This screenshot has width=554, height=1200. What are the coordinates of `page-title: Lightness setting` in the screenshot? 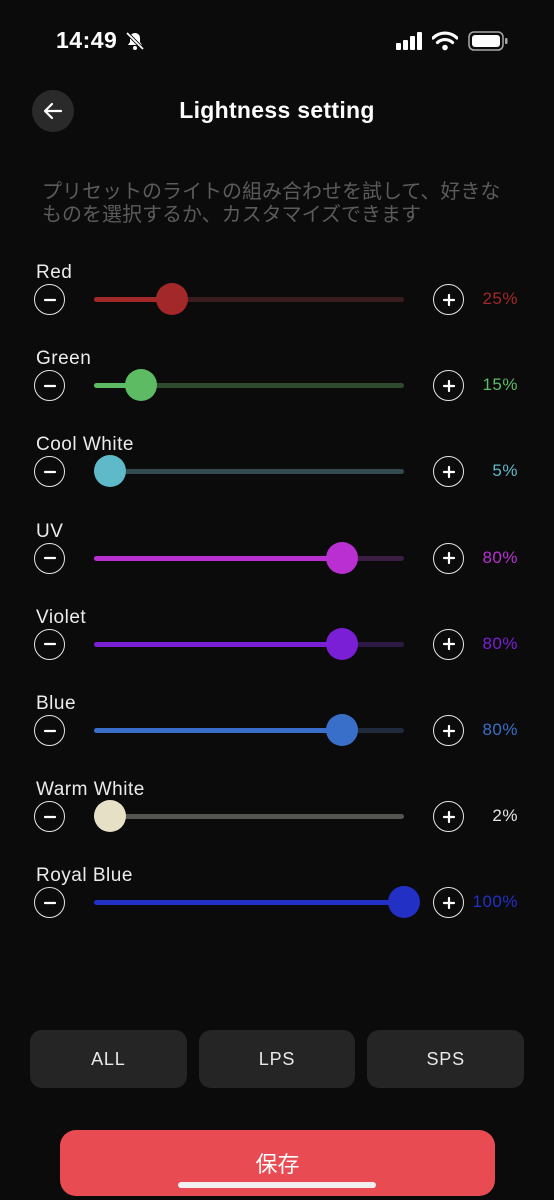 It's located at (277, 110).